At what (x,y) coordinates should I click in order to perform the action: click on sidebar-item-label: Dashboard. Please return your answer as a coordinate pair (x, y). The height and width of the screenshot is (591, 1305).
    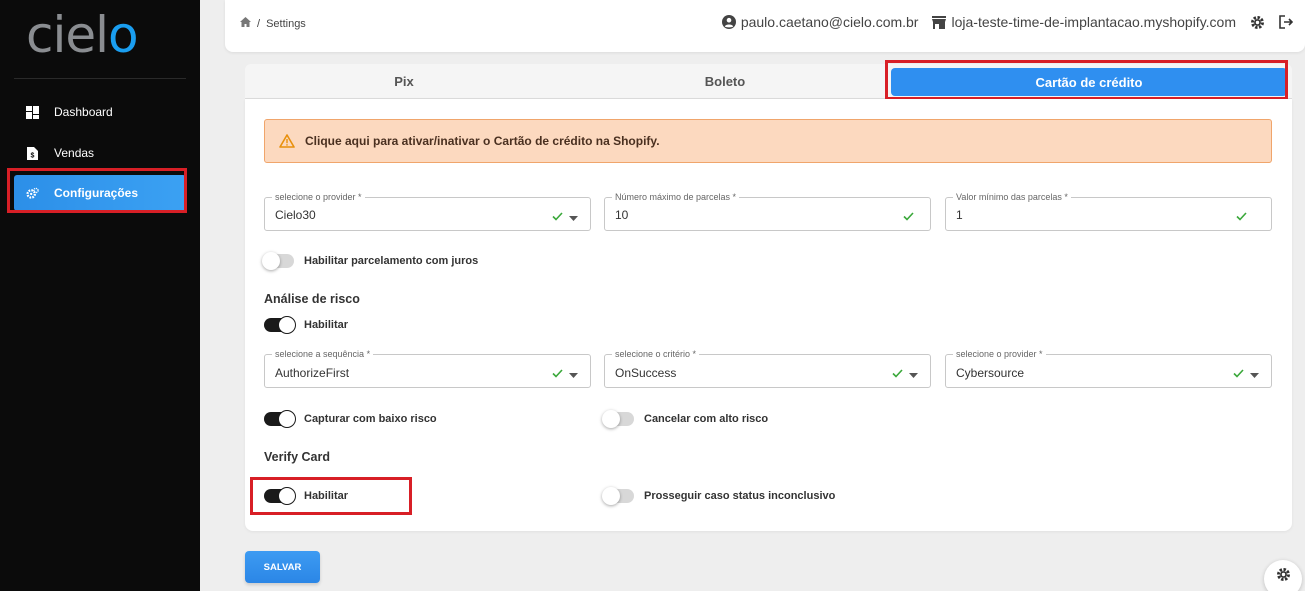
    Looking at the image, I should click on (83, 112).